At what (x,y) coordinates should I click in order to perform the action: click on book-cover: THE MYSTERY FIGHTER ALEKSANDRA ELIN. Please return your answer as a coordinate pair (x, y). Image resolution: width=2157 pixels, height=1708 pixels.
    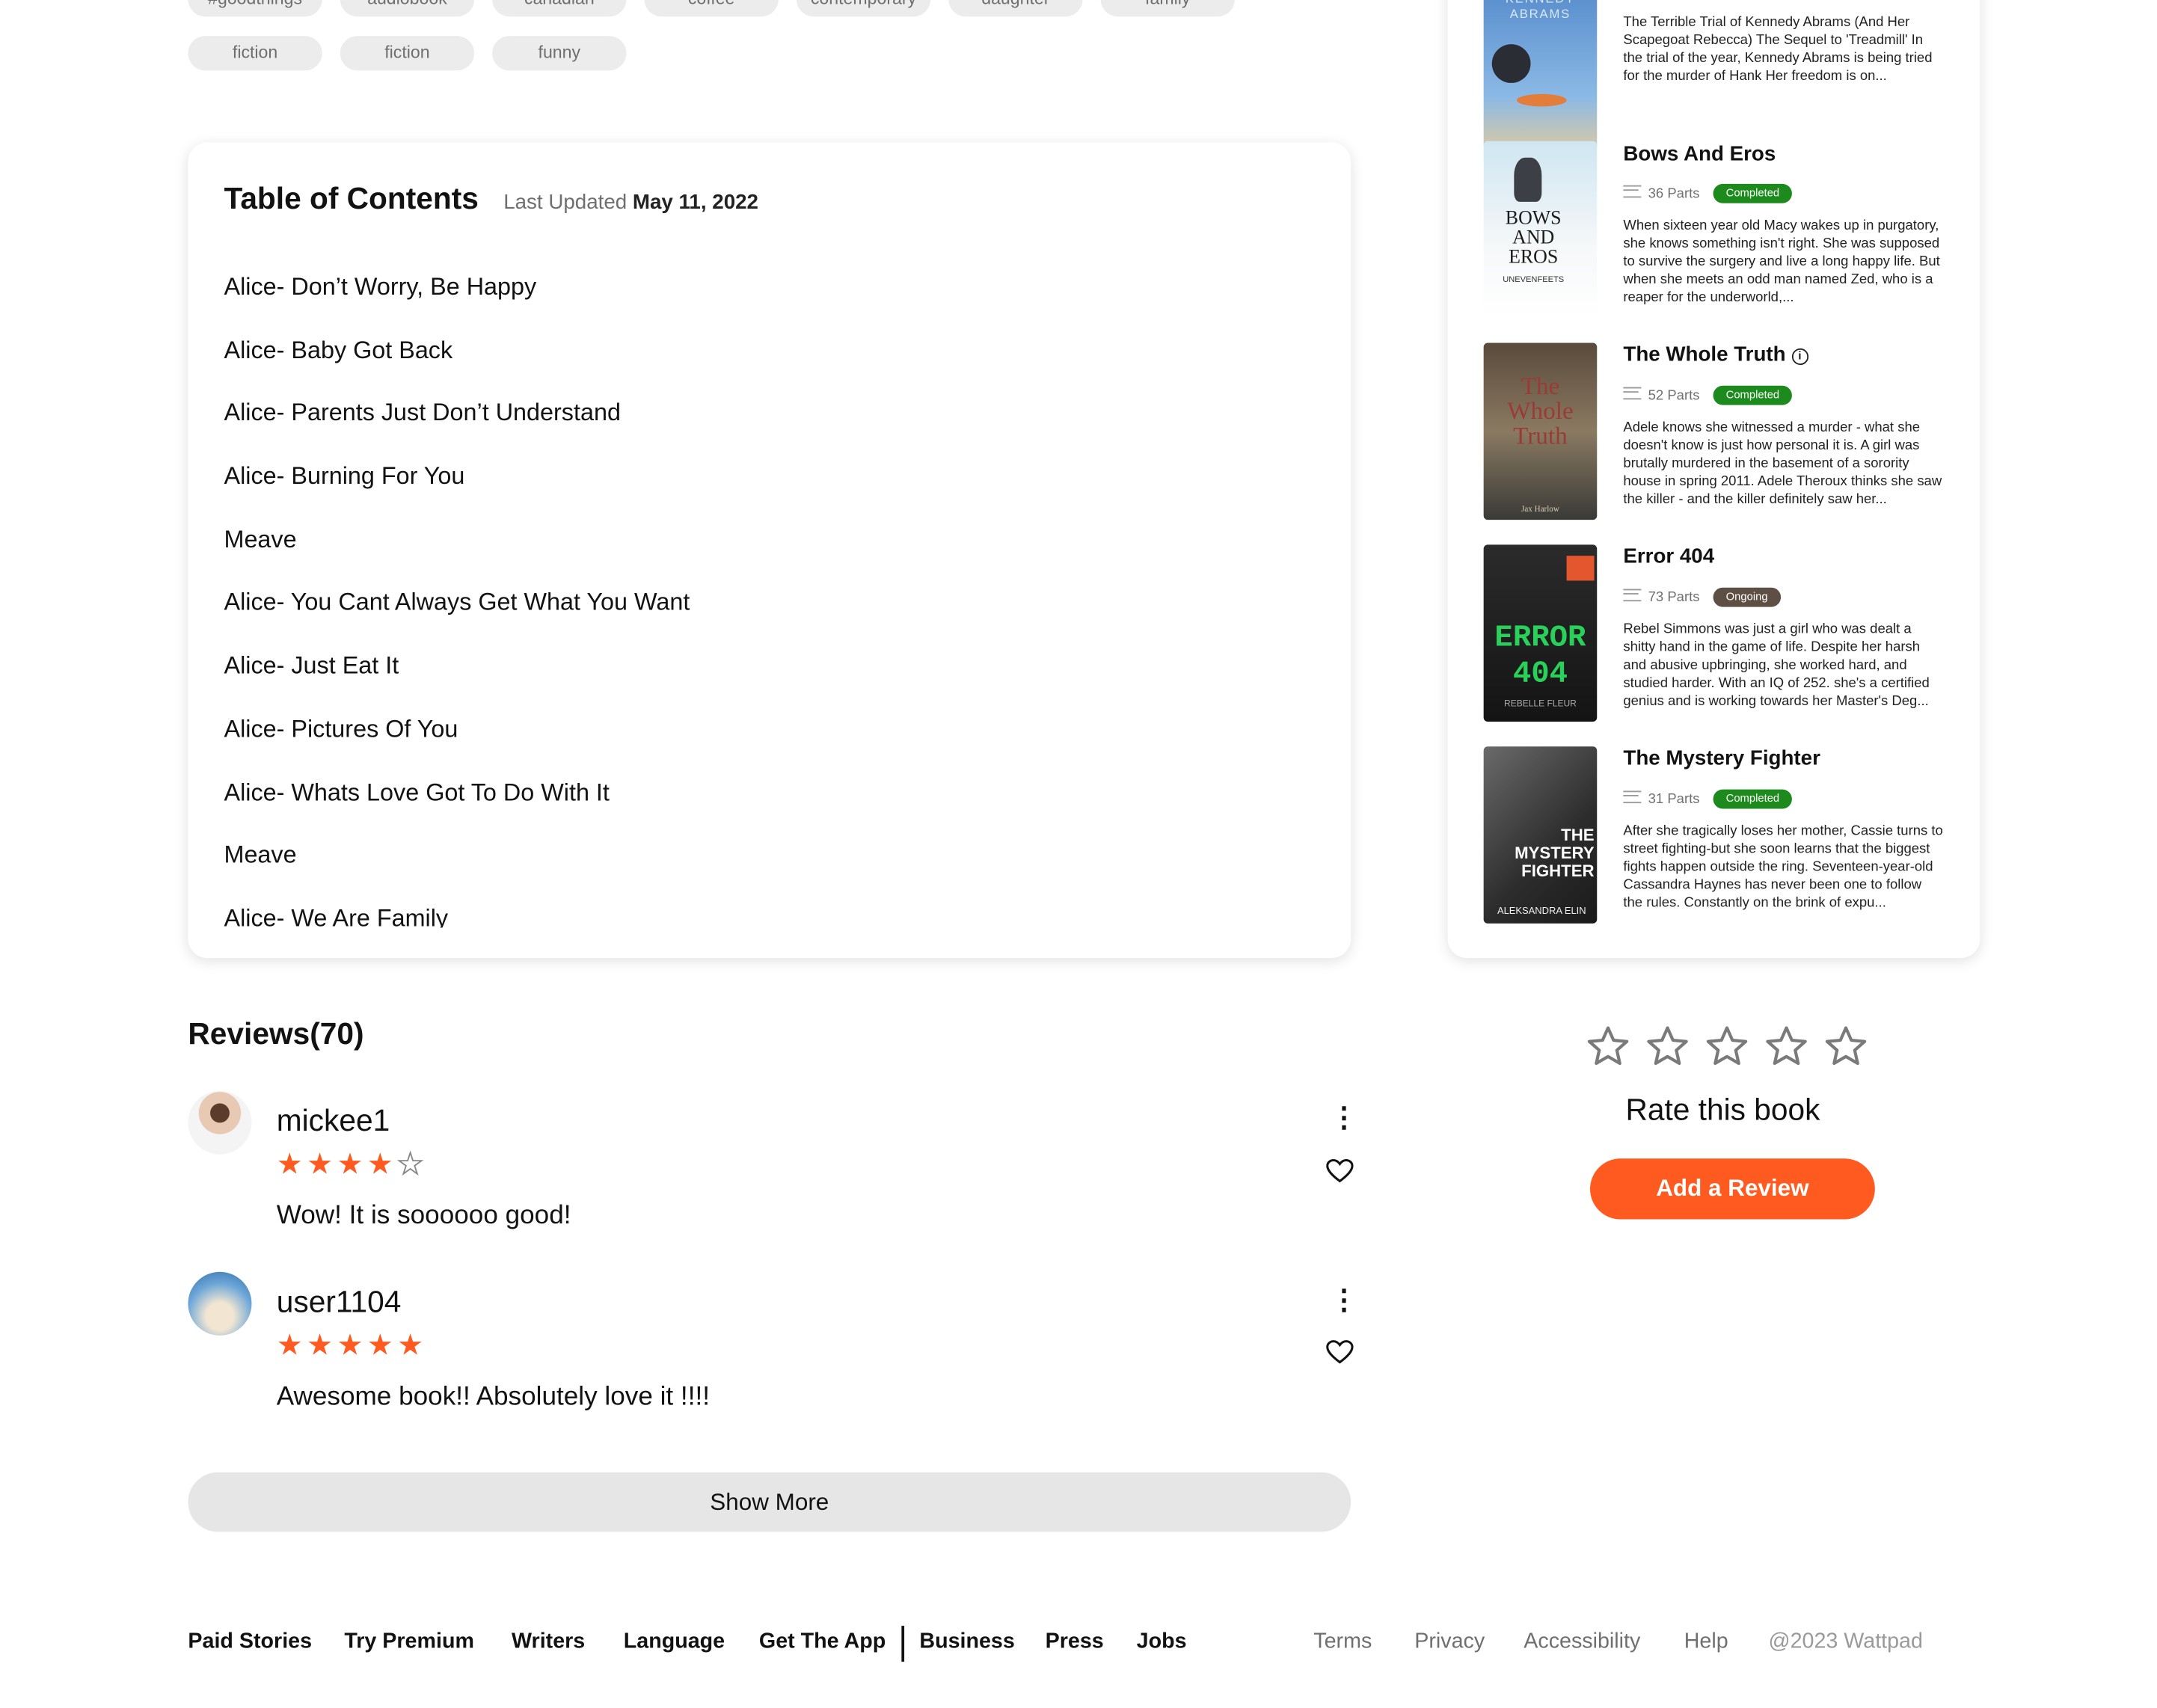
    Looking at the image, I should click on (1540, 835).